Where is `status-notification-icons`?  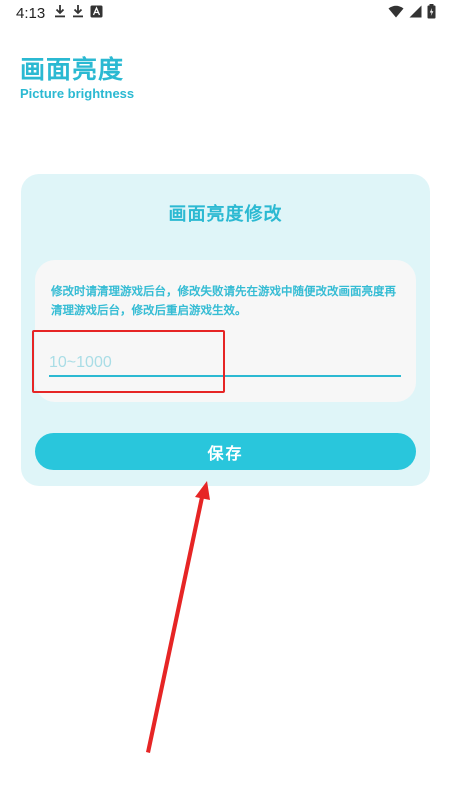 status-notification-icons is located at coordinates (78, 11).